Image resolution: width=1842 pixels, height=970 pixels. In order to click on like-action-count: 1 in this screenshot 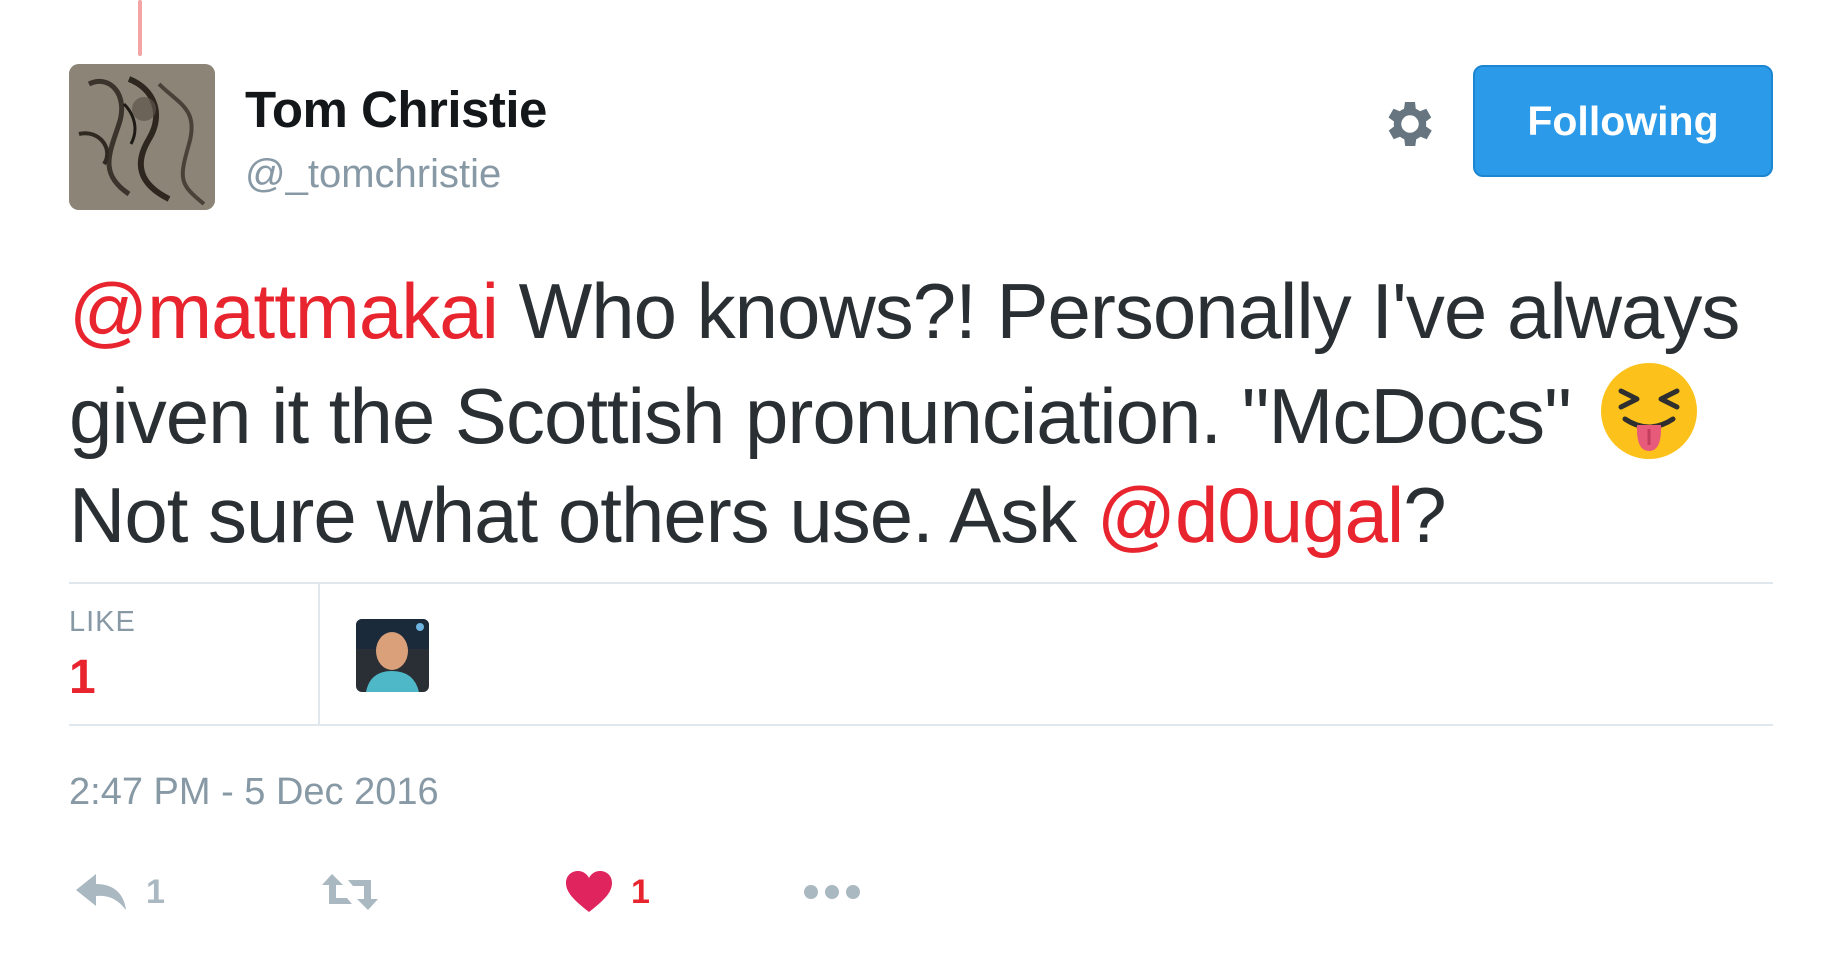, I will do `click(640, 891)`.